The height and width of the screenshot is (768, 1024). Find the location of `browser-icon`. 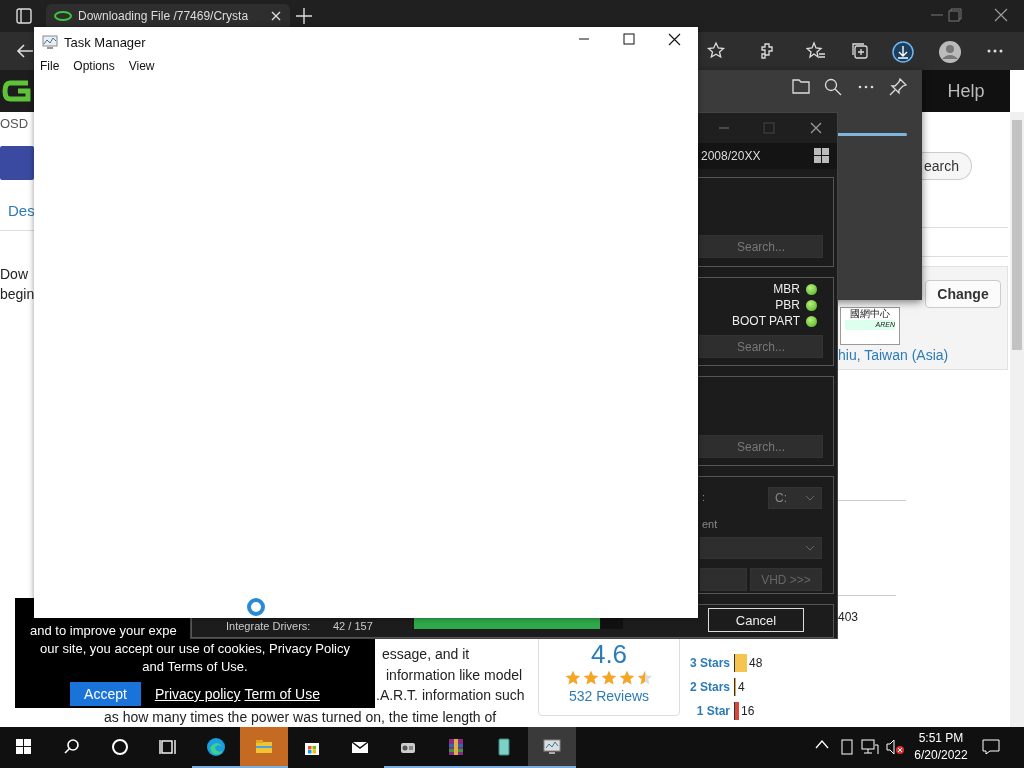

browser-icon is located at coordinates (216, 746).